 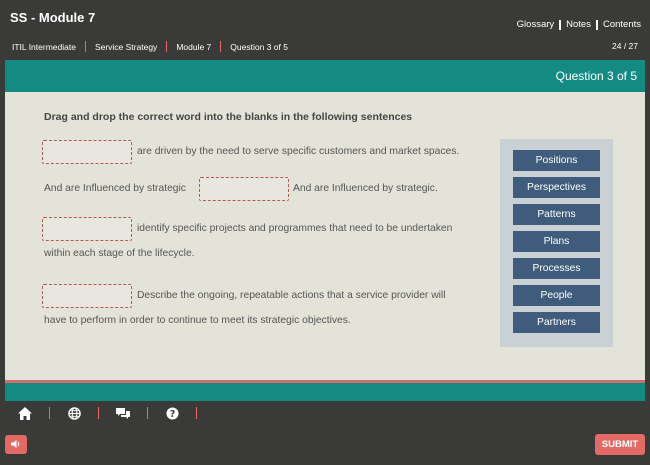 I want to click on sentence-2-after: And are Influenced by strategic., so click(x=365, y=188).